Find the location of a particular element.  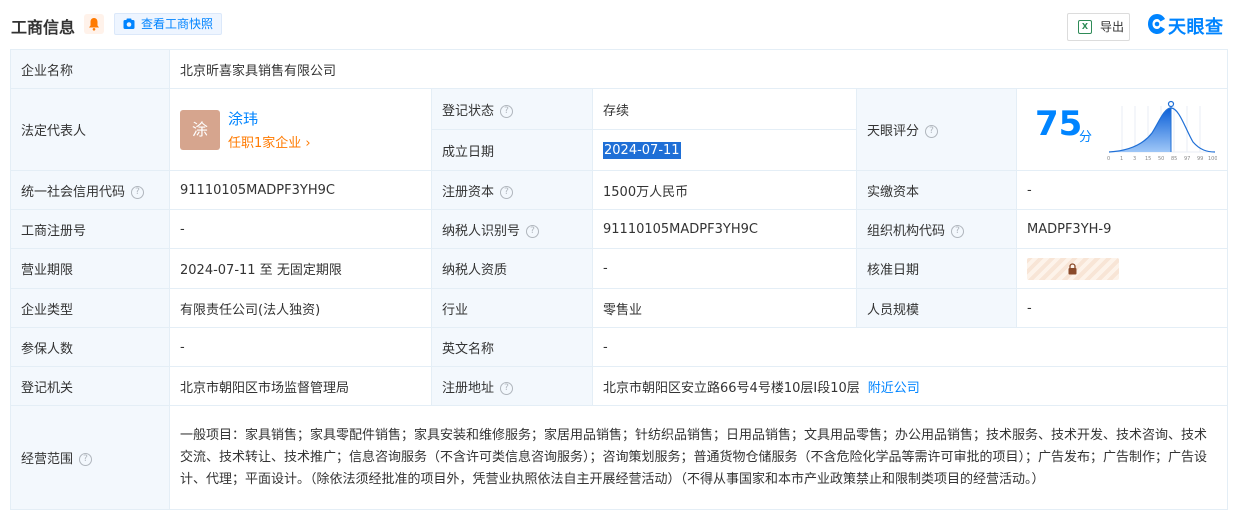

label-credit-code: 统一社会信用代码? is located at coordinates (90, 190).